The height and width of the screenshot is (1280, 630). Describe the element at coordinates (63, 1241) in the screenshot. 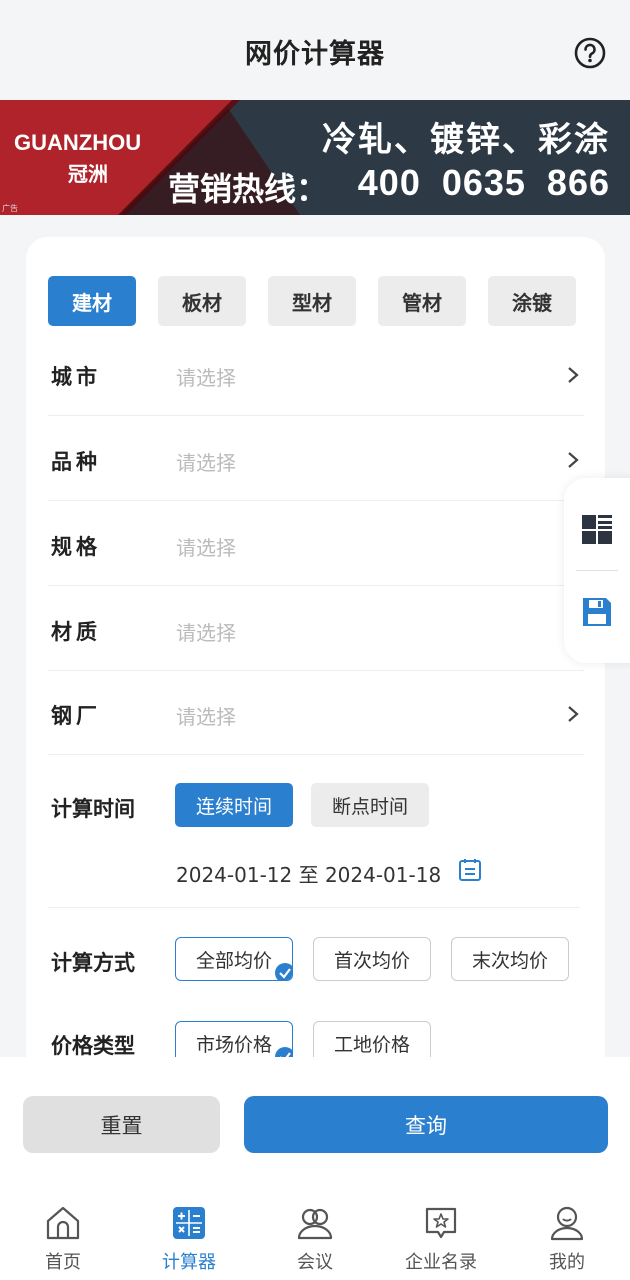

I see `nav-item-home: 首页` at that location.